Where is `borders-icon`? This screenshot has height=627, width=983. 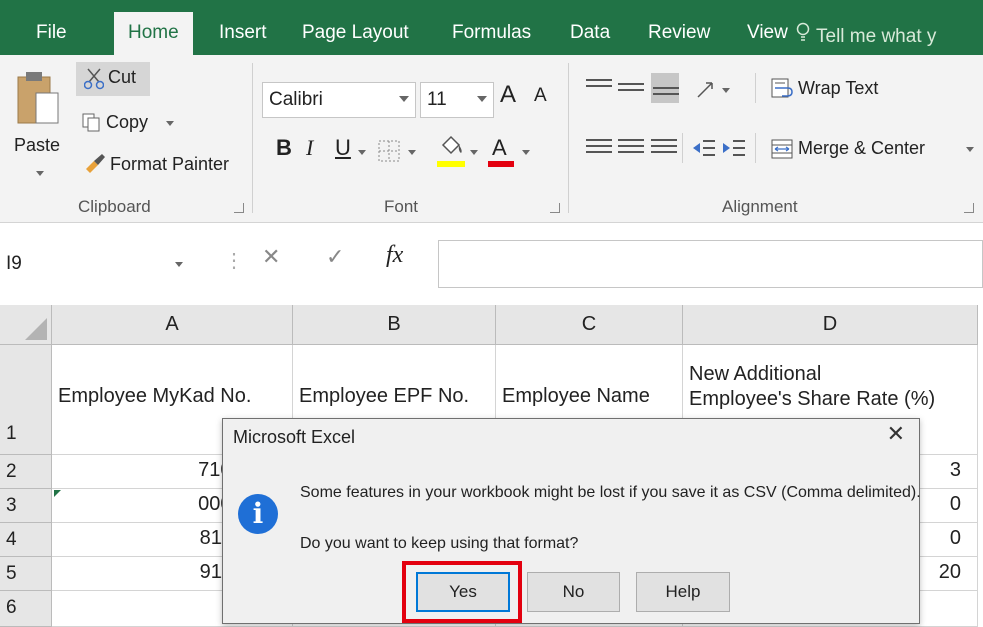
borders-icon is located at coordinates (389, 153).